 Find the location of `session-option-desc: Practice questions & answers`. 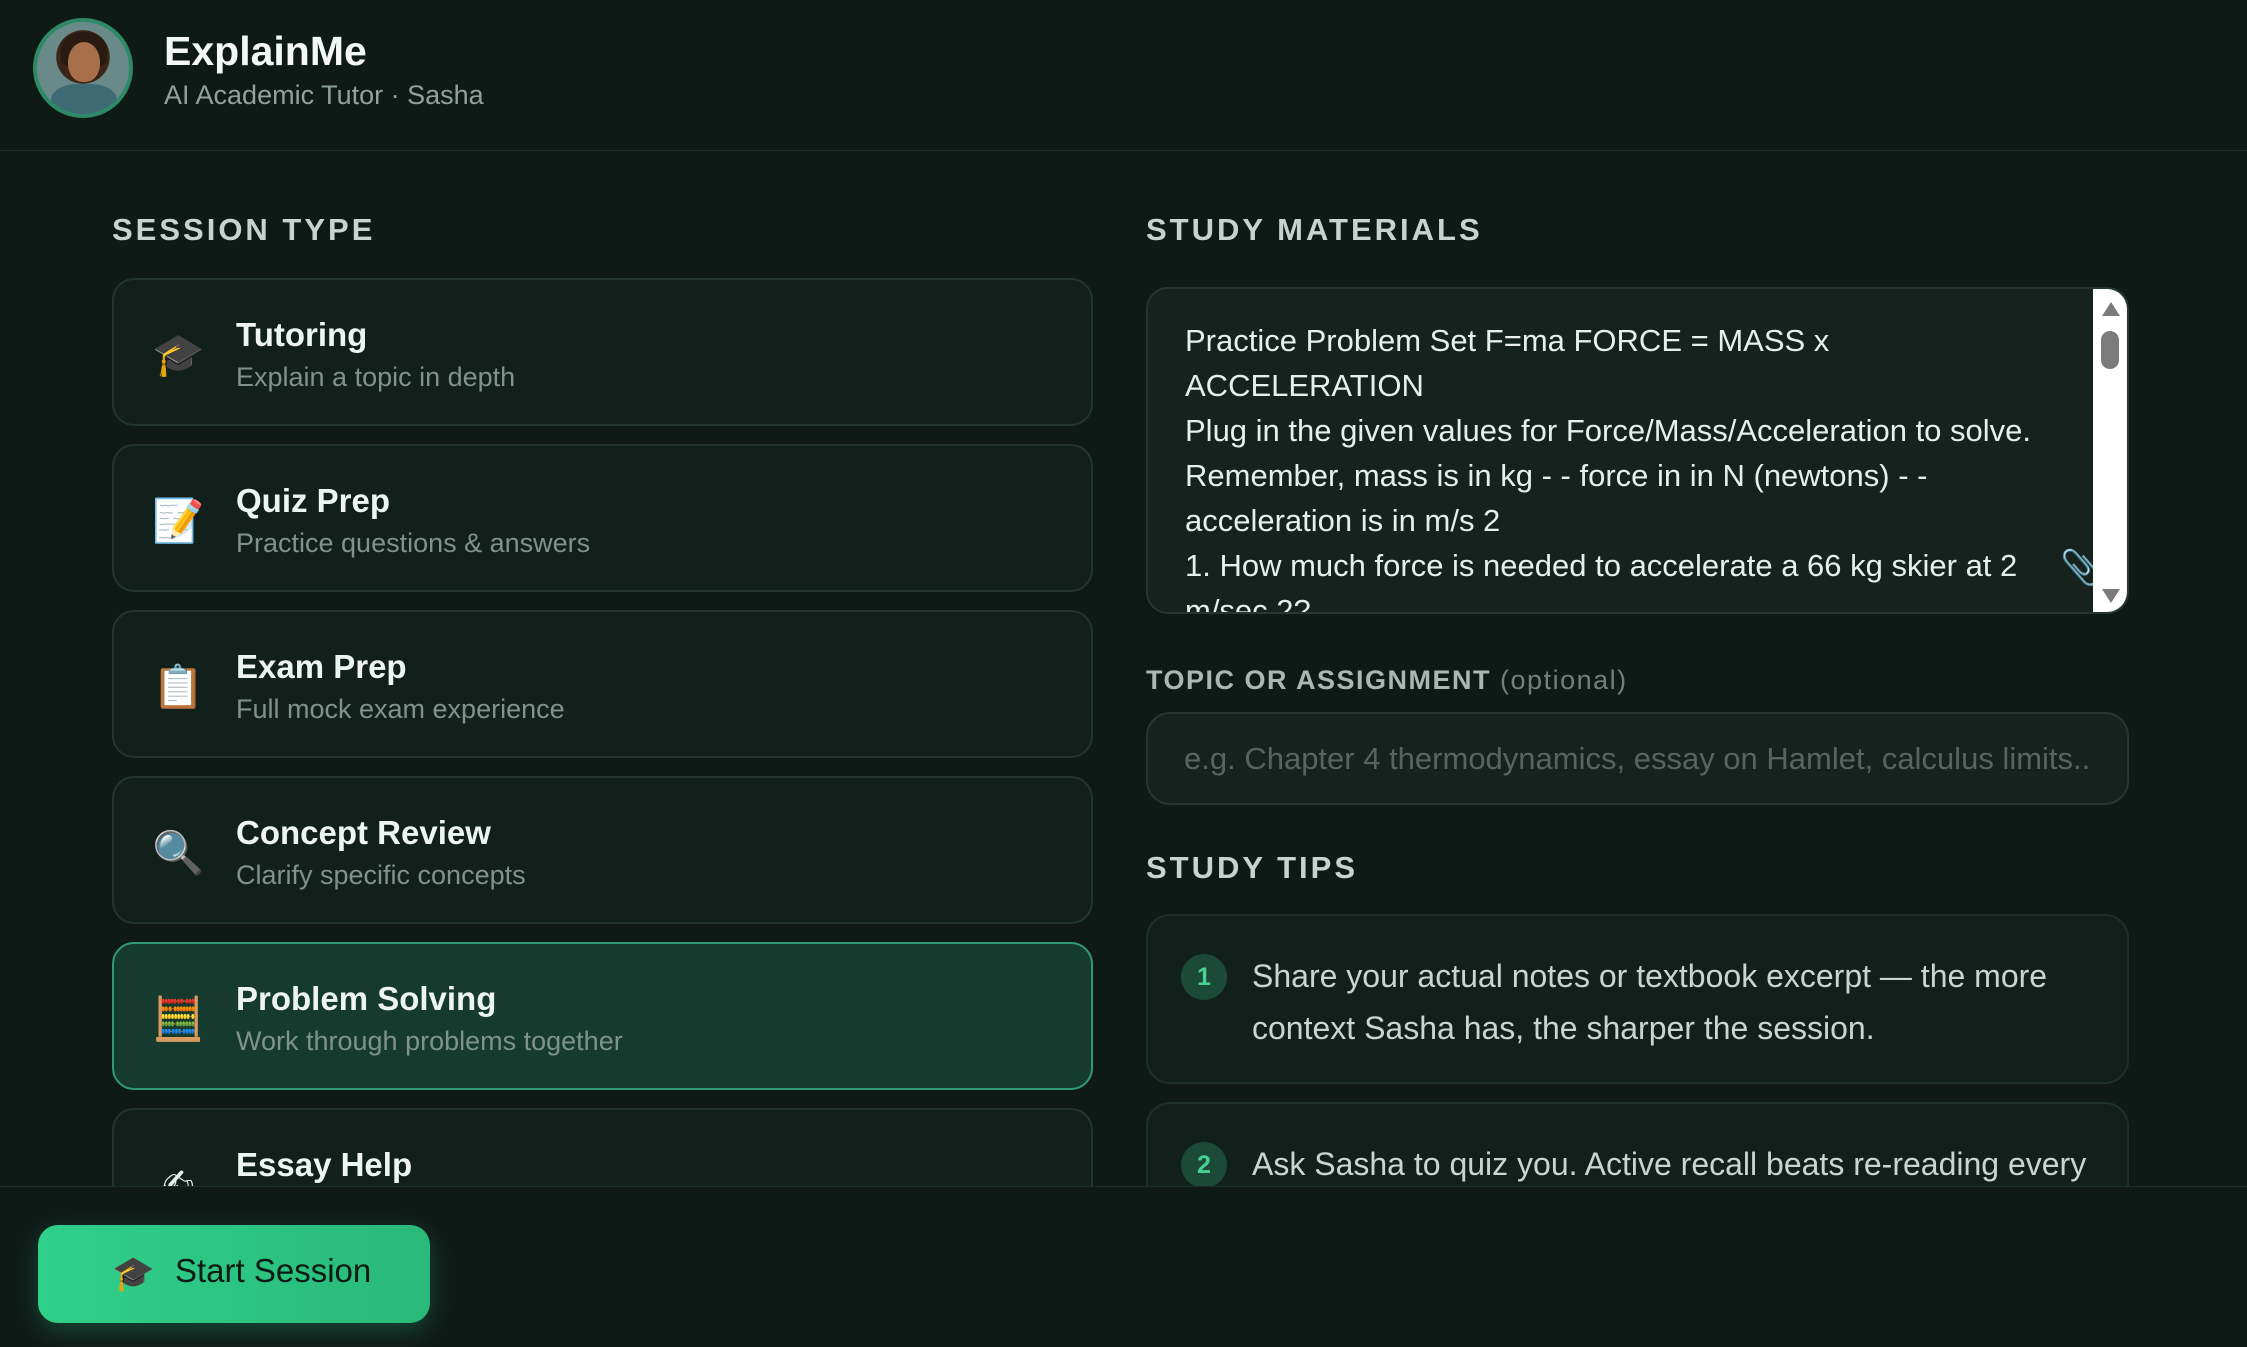

session-option-desc: Practice questions & answers is located at coordinates (413, 543).